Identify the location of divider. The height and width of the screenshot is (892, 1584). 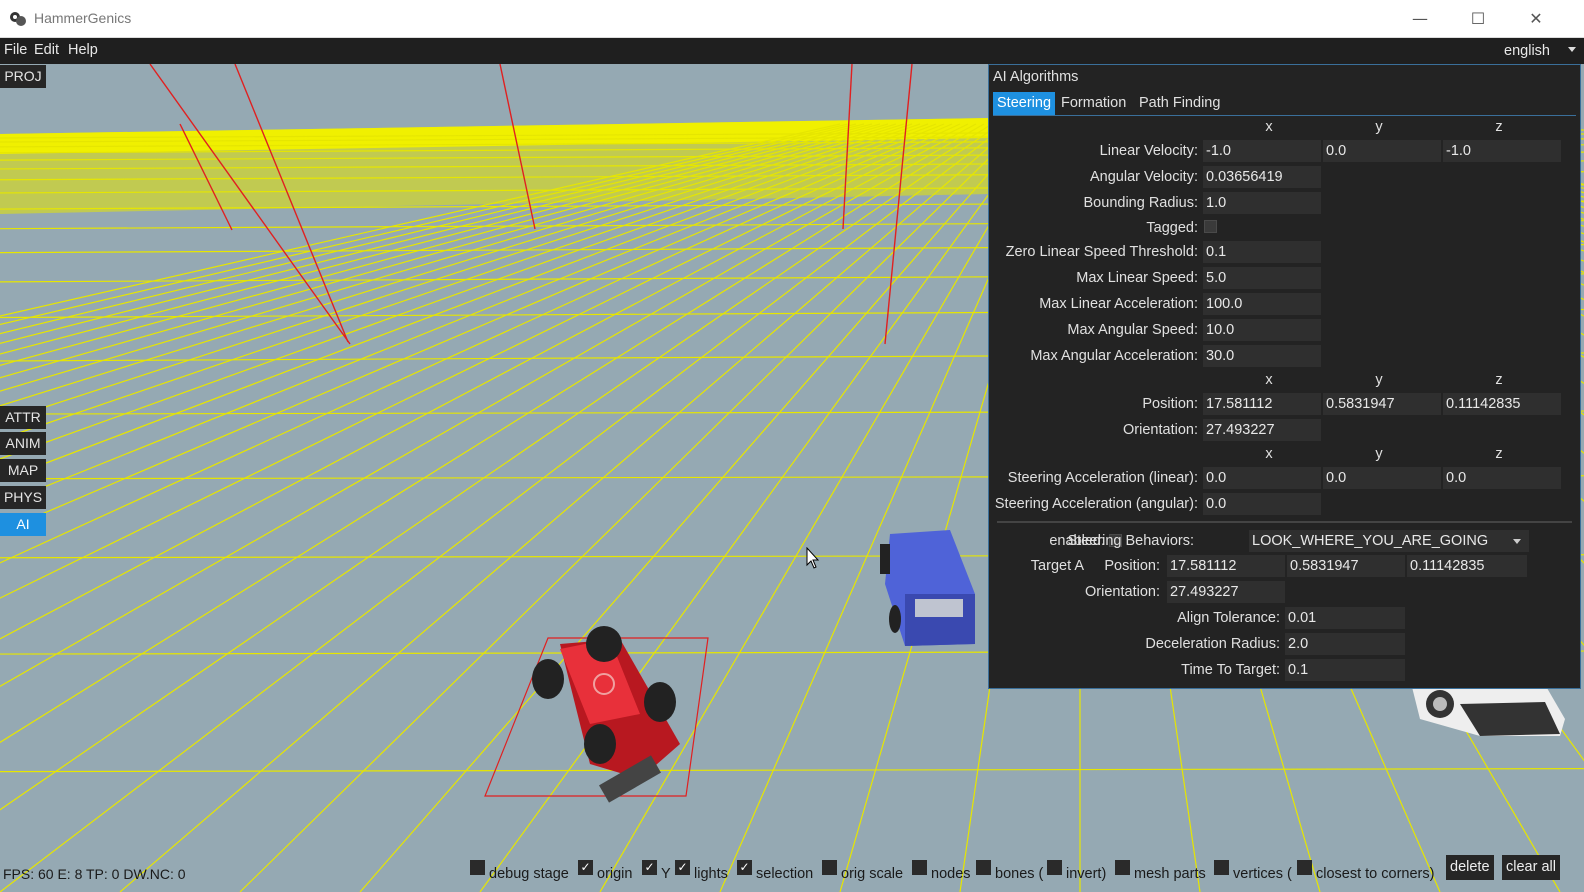
(1284, 522).